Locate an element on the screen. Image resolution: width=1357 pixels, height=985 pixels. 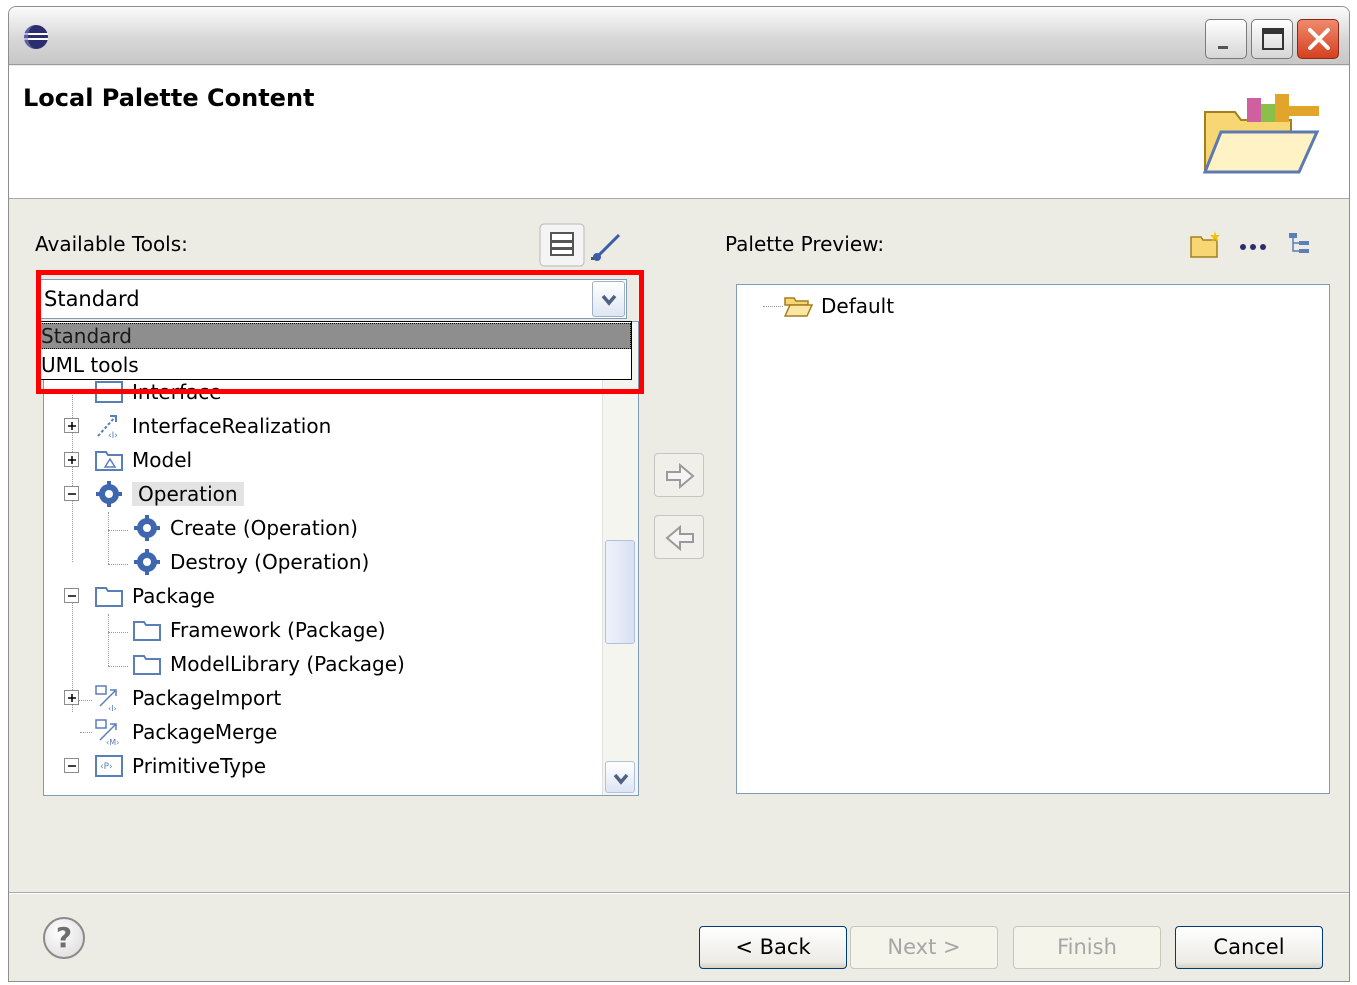
tree-item-primitivetype: ‹P› PrimitiveType is located at coordinates (180, 766).